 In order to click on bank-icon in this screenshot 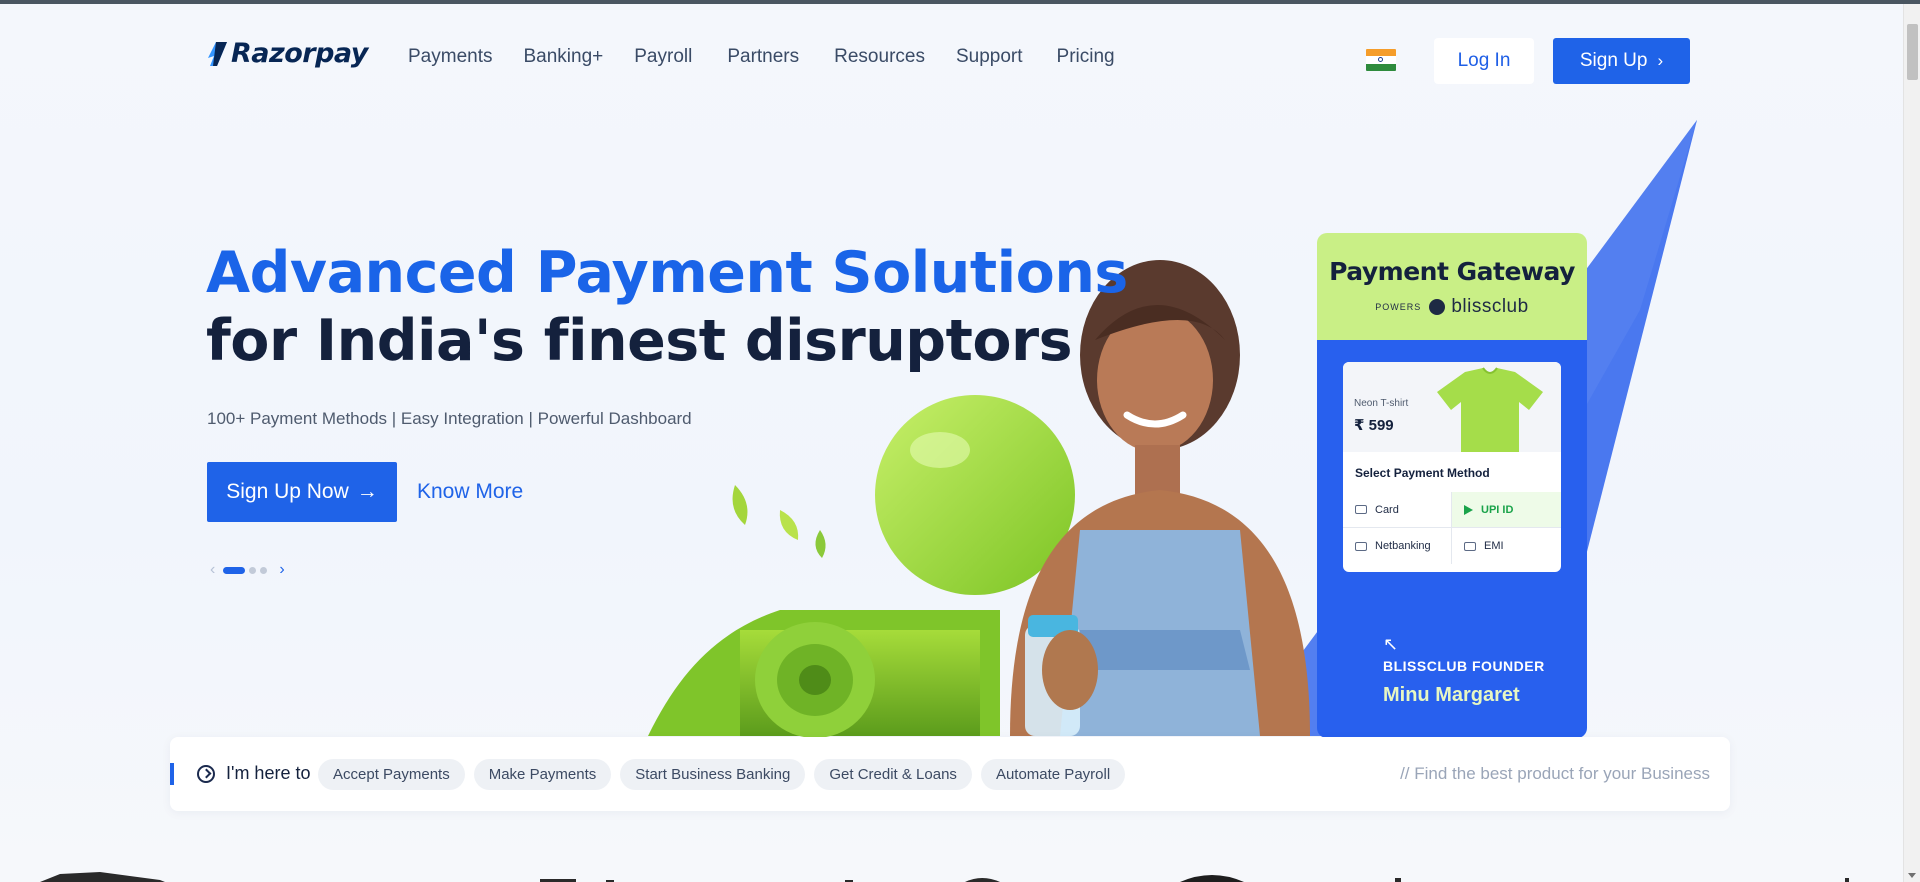, I will do `click(1361, 546)`.